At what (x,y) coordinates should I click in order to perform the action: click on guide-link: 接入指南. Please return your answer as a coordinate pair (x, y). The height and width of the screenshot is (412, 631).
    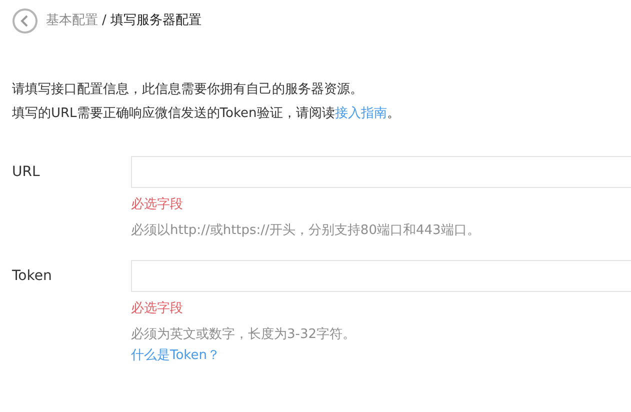
    Looking at the image, I should click on (360, 113).